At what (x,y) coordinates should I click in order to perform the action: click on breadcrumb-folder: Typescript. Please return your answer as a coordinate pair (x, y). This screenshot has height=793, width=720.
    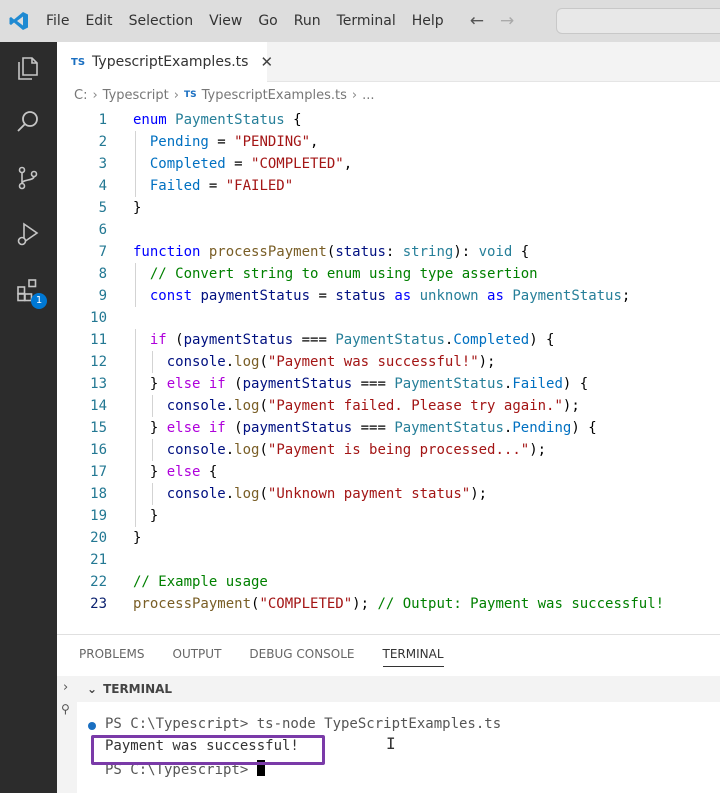
    Looking at the image, I should click on (136, 95).